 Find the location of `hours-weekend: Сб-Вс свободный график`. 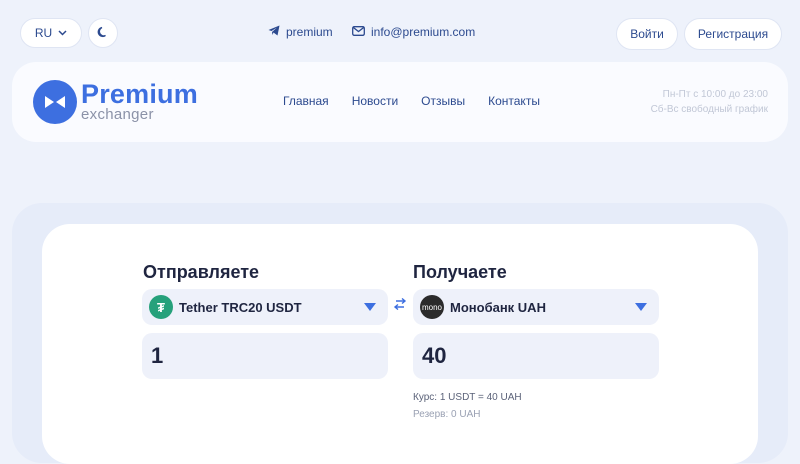

hours-weekend: Сб-Вс свободный график is located at coordinates (709, 109).